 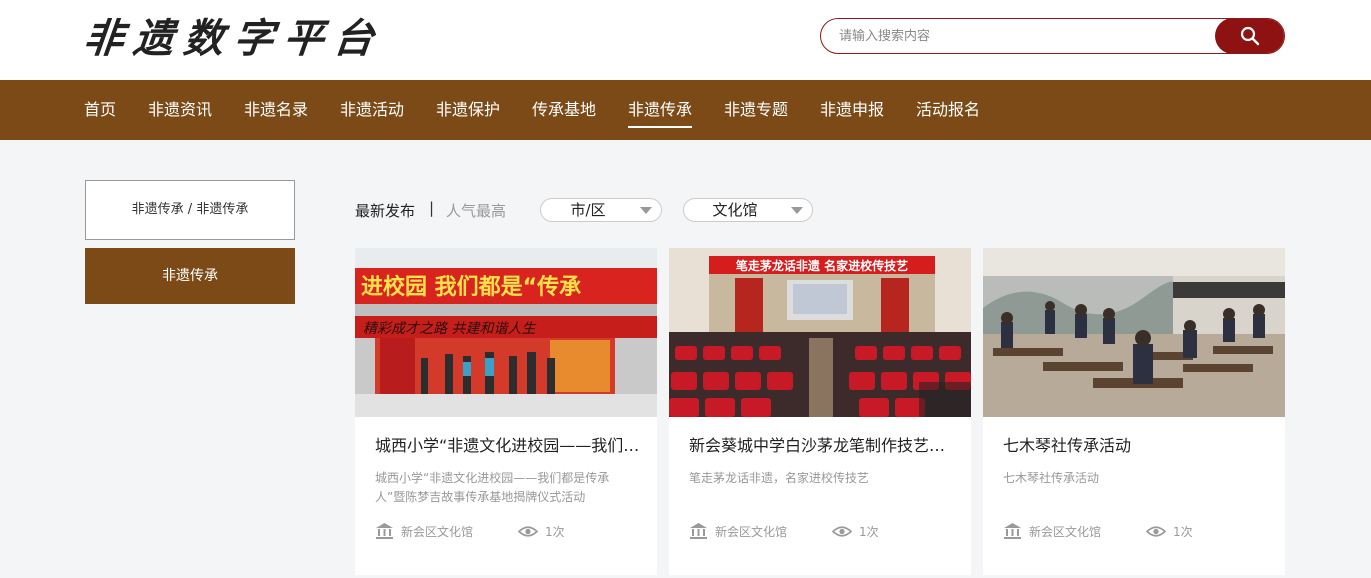 I want to click on card-description: 笔走茅龙话非遗，名家进校传技艺, so click(x=779, y=478).